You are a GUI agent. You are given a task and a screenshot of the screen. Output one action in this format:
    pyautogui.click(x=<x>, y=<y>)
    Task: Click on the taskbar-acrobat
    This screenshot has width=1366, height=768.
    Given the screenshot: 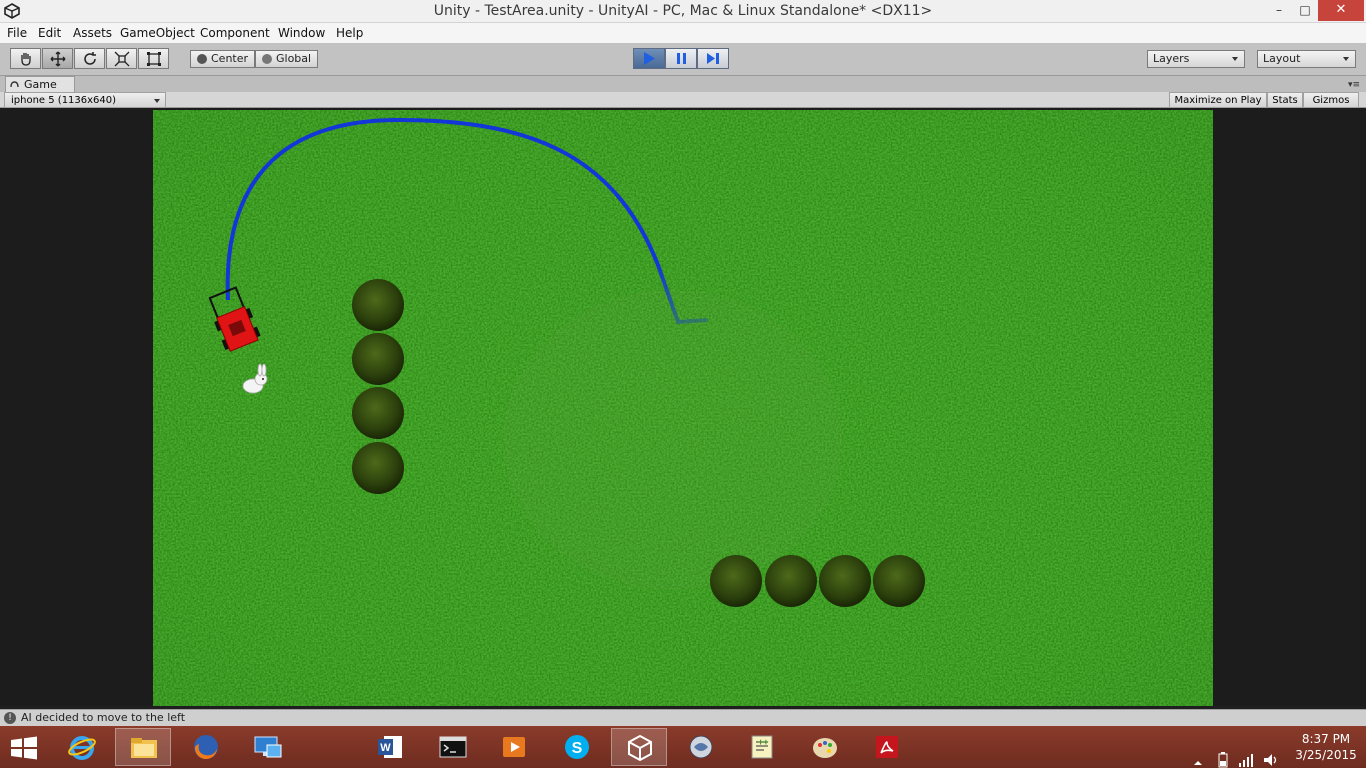 What is the action you would take?
    pyautogui.click(x=887, y=747)
    